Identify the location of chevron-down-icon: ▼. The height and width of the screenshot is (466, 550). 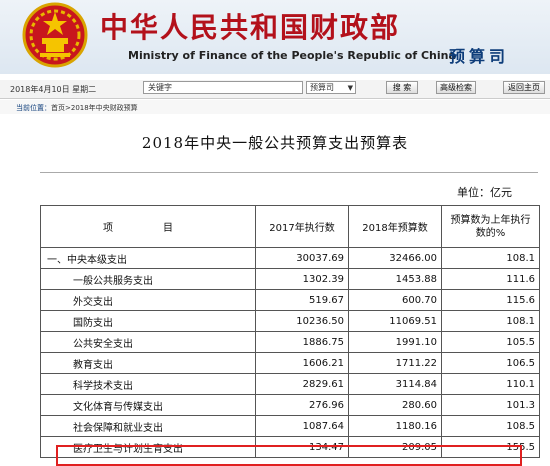
(350, 88).